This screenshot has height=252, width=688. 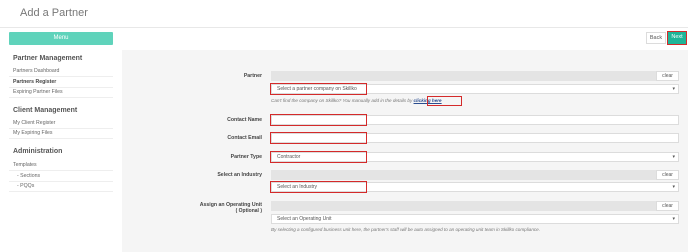 I want to click on operating-unit-clear-button: clear, so click(x=667, y=206).